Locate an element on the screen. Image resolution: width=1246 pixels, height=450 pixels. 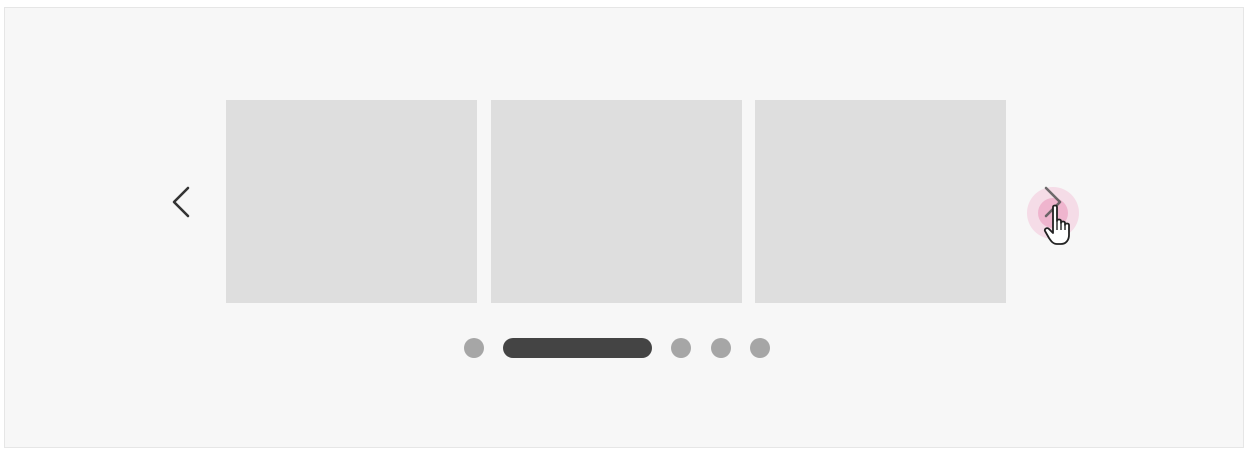
carousel-next-button is located at coordinates (1052, 202).